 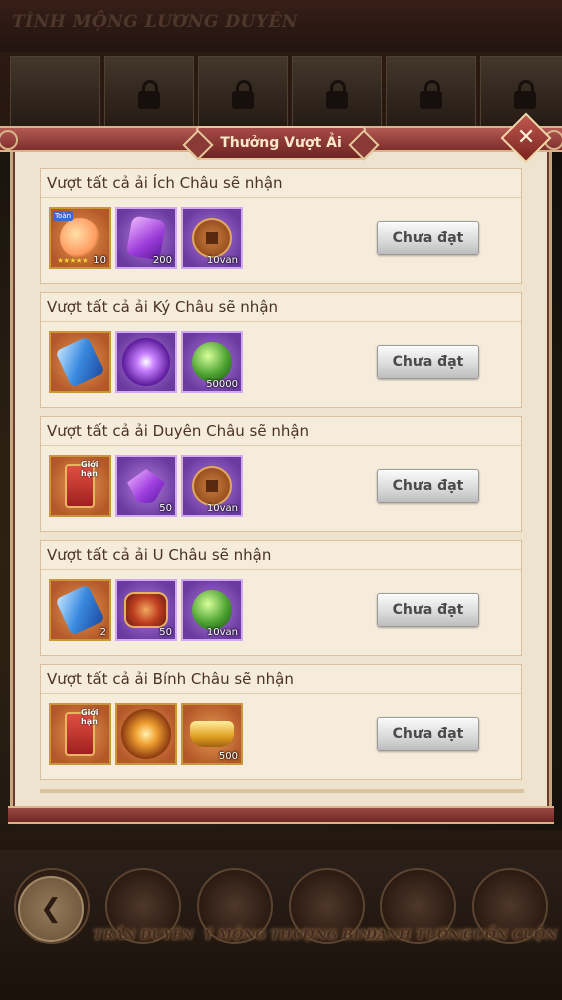 I want to click on item-quantity: 500, so click(x=228, y=756).